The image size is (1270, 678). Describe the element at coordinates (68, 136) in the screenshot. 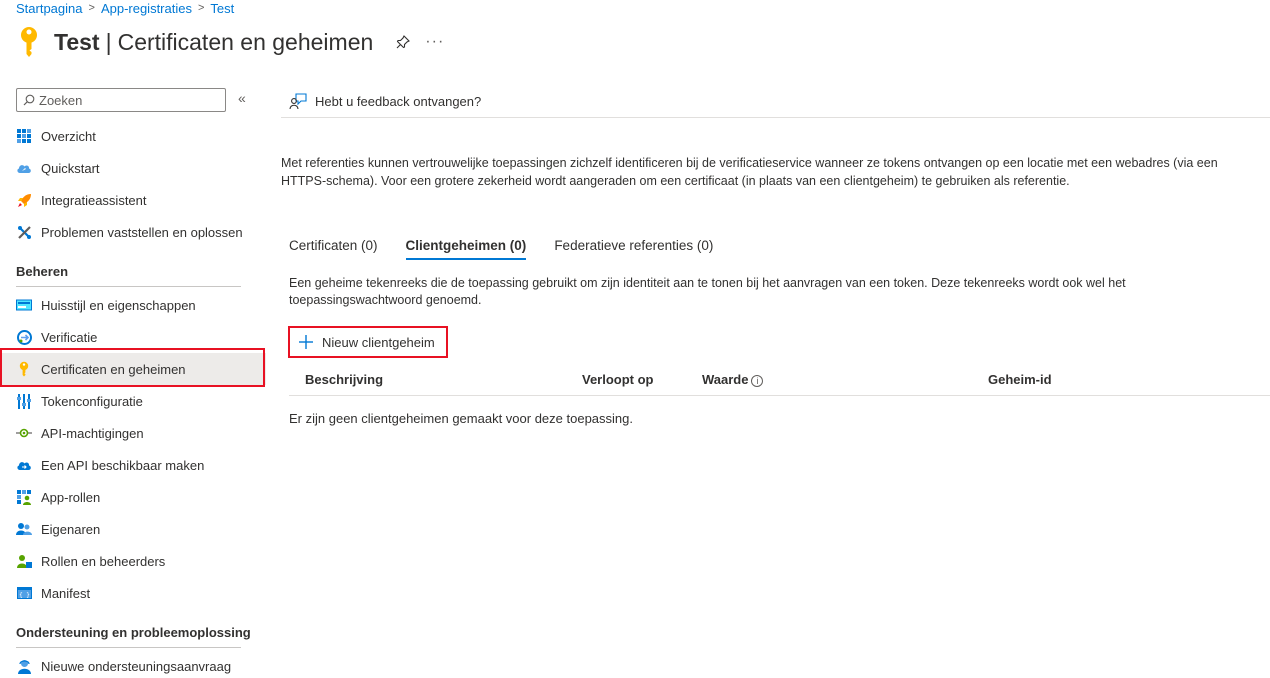

I see `sidebar-item-label: Overzicht` at that location.